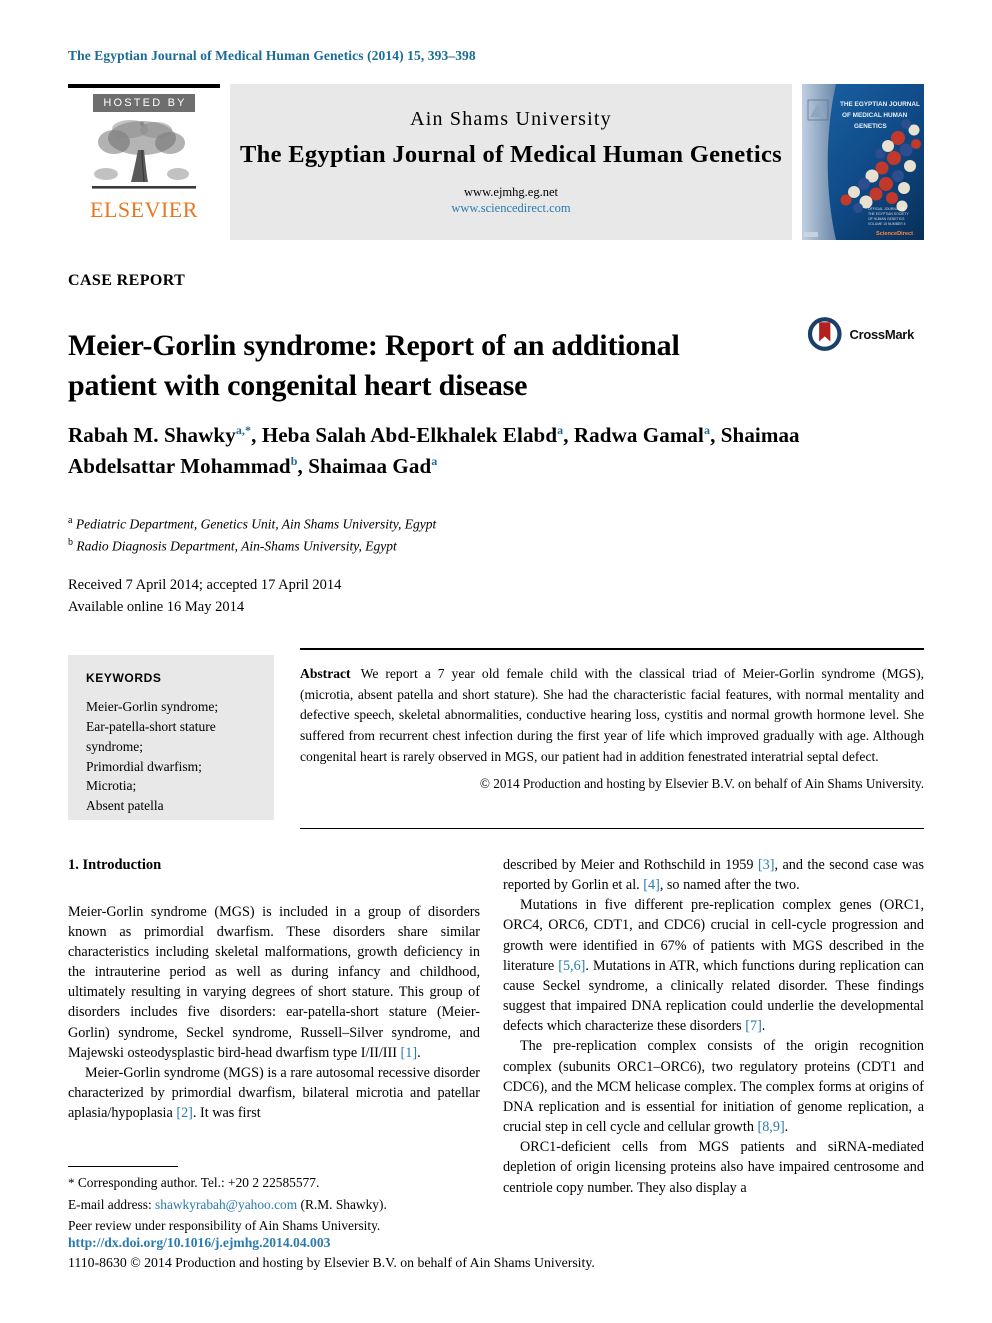 This screenshot has height=1323, width=992. What do you see at coordinates (886, 219) in the screenshot?
I see `svg-text: OF HUMAN GENETICS` at bounding box center [886, 219].